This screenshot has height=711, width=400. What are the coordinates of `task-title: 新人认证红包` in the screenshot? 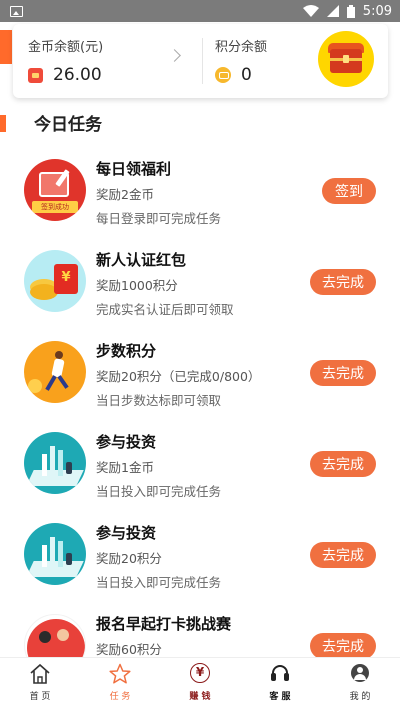 It's located at (141, 260).